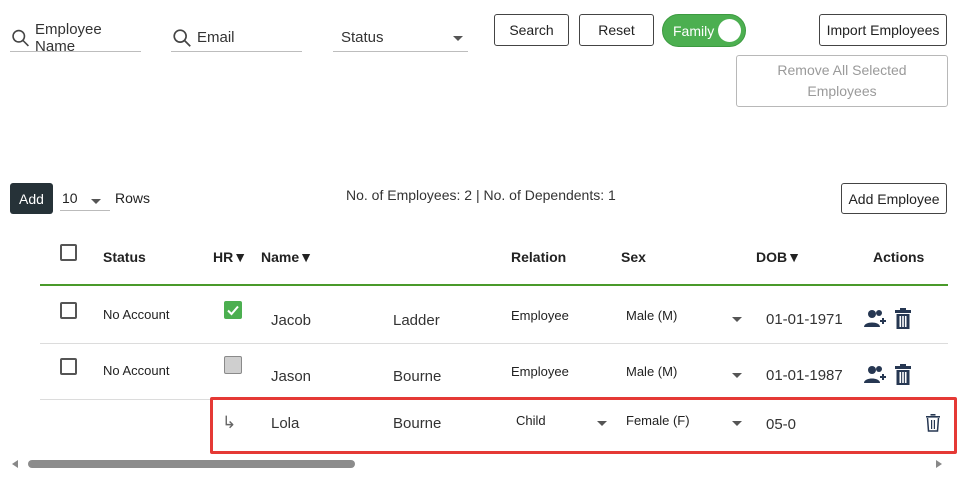  Describe the element at coordinates (70, 198) in the screenshot. I see `rows-per-page-value: 10` at that location.